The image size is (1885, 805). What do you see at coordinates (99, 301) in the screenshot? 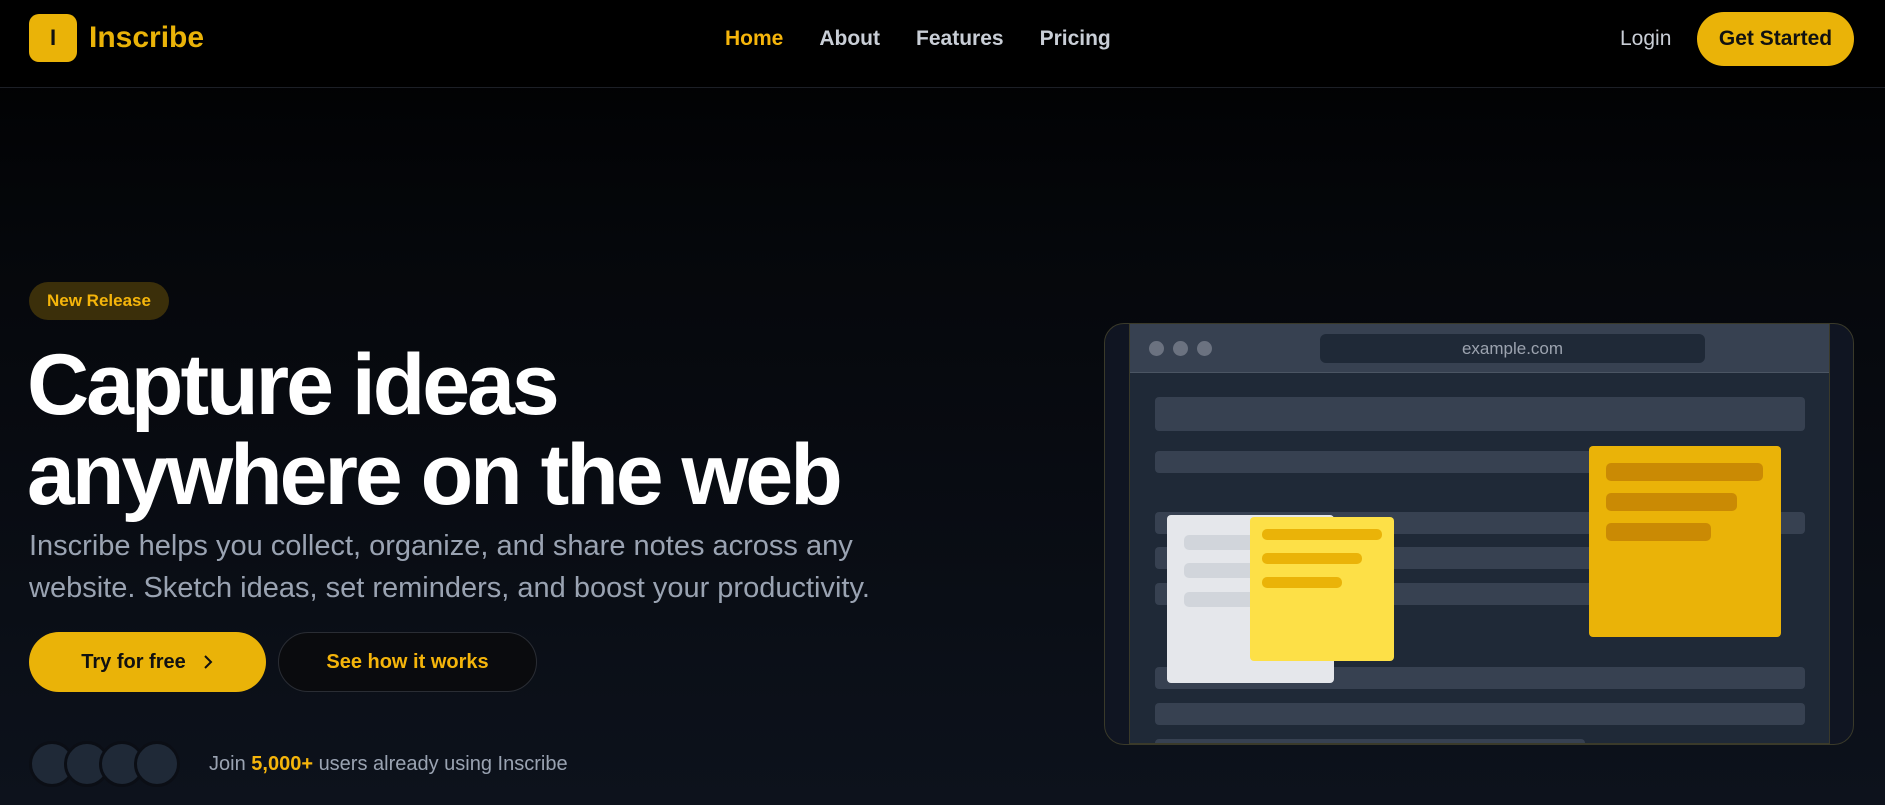
I see `release-badge: New Release` at bounding box center [99, 301].